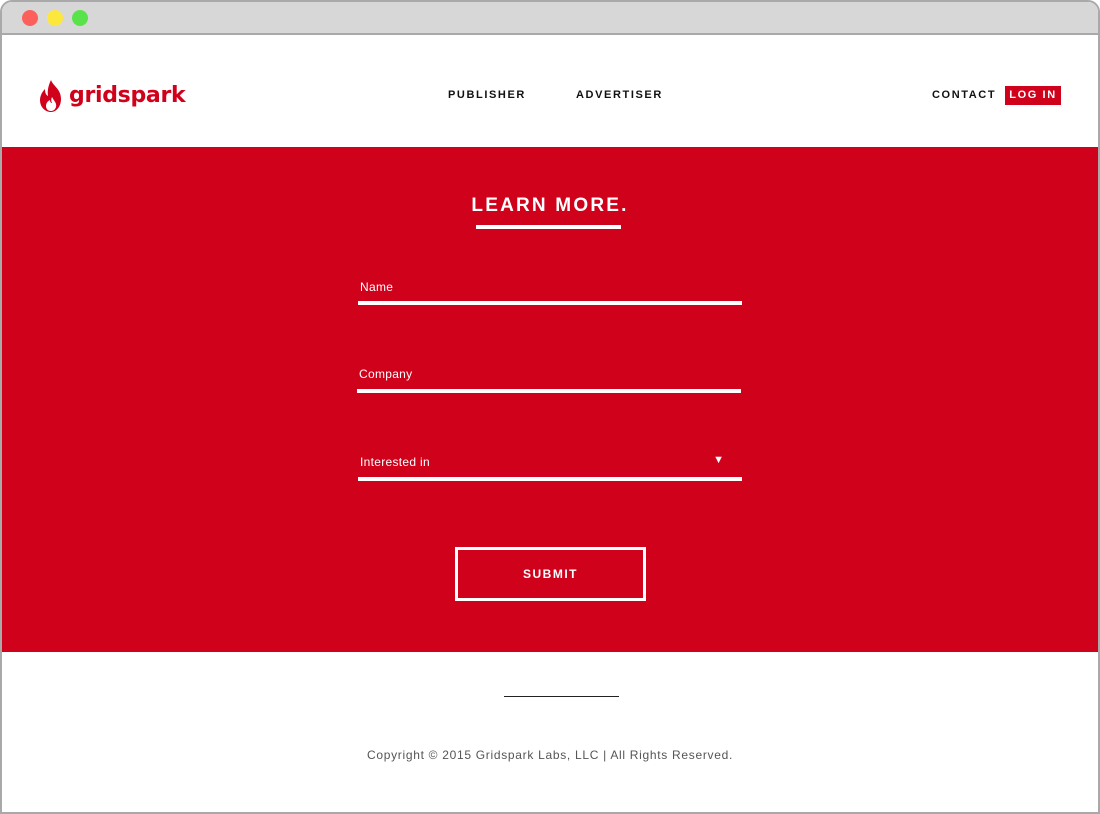 This screenshot has height=814, width=1100. I want to click on login-button: LOG IN, so click(1033, 95).